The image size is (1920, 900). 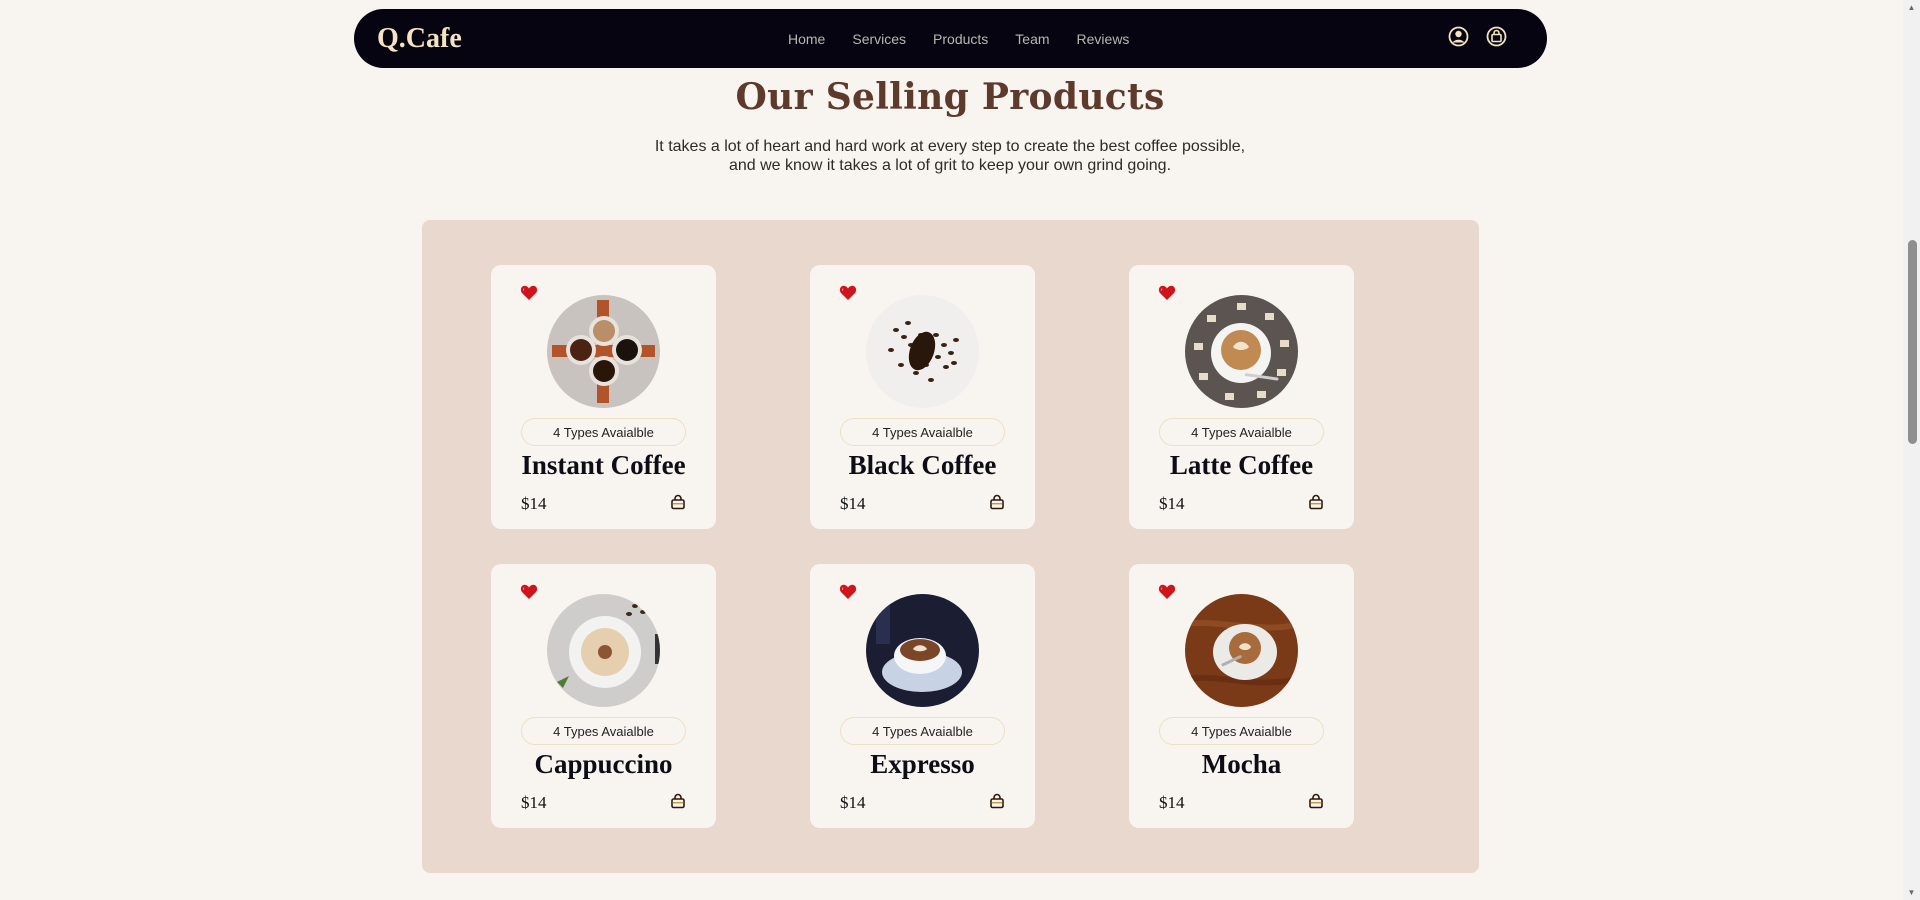 What do you see at coordinates (1496, 36) in the screenshot?
I see `shopping-bag-icon` at bounding box center [1496, 36].